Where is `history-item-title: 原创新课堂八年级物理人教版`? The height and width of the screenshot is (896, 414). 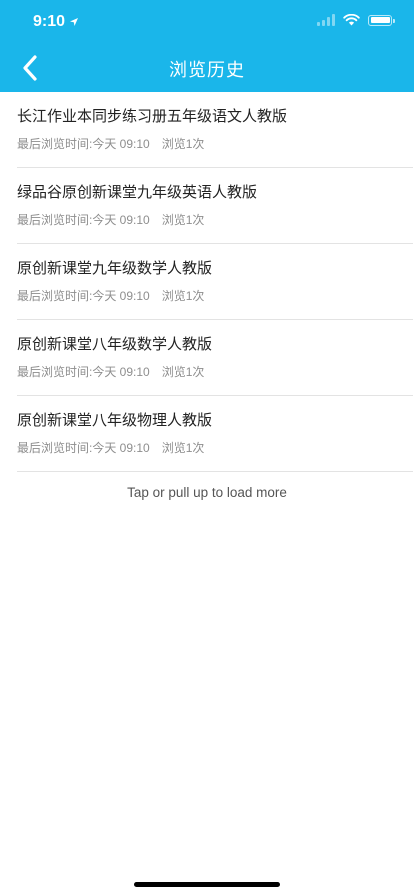
history-item-title: 原创新课堂八年级物理人教版 is located at coordinates (115, 420).